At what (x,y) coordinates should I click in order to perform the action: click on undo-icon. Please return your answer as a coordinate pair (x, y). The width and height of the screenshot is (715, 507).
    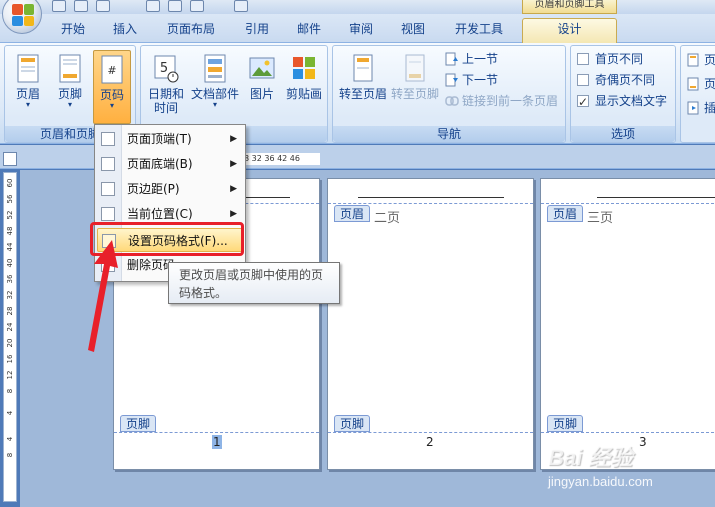
    Looking at the image, I should click on (81, 6).